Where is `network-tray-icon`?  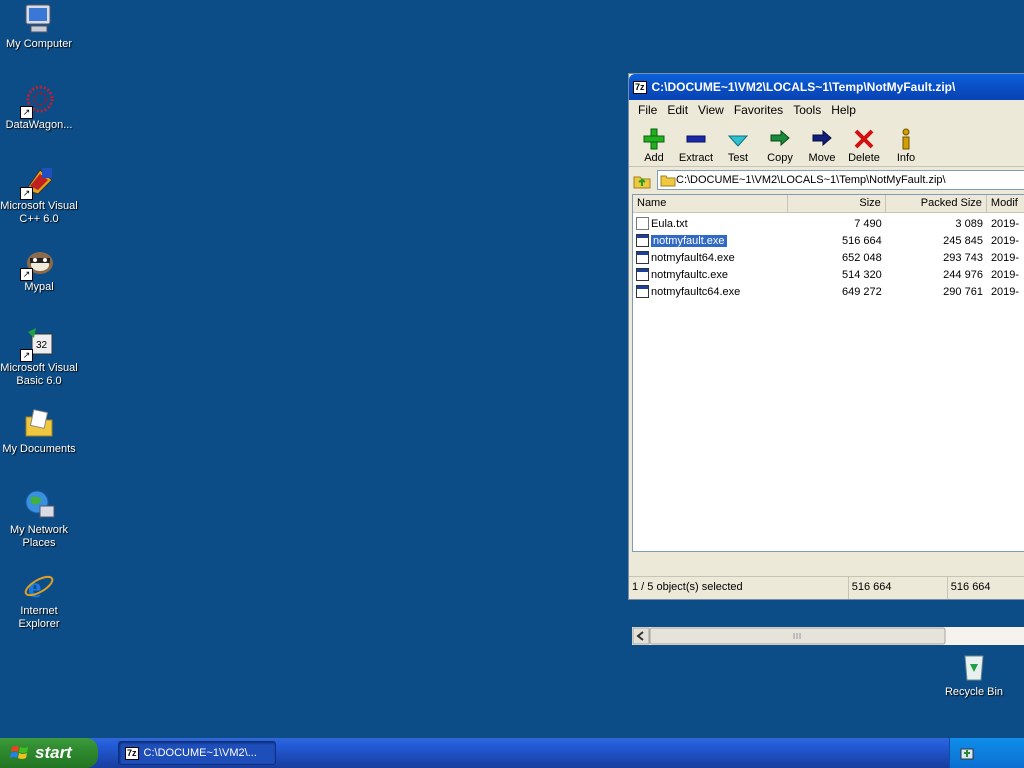
network-tray-icon is located at coordinates (967, 754).